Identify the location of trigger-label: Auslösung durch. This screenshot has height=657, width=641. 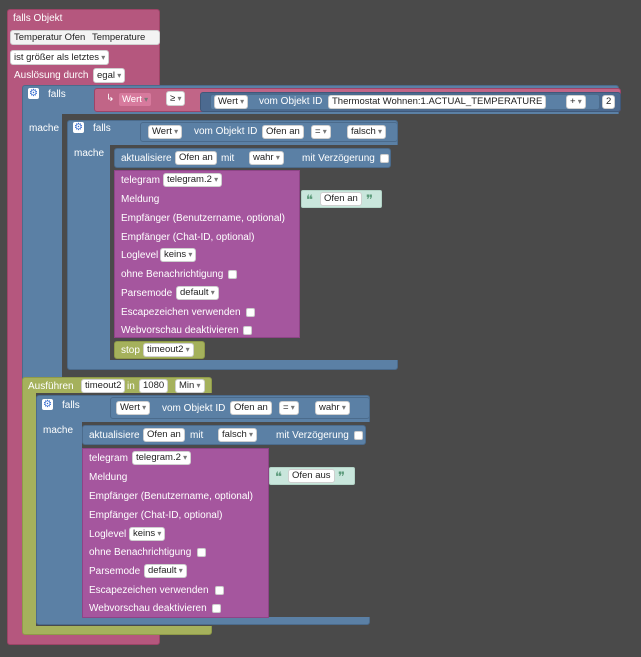
(51, 75).